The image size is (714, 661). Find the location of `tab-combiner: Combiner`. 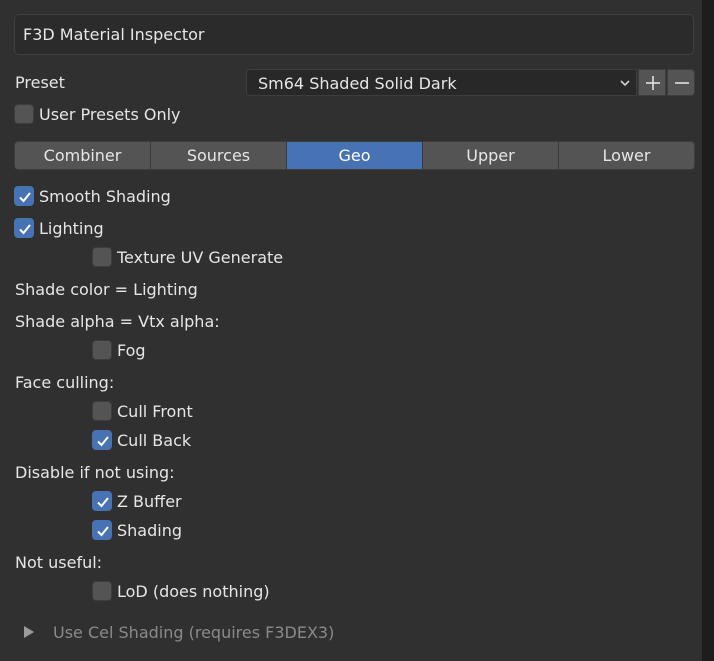

tab-combiner: Combiner is located at coordinates (83, 155).